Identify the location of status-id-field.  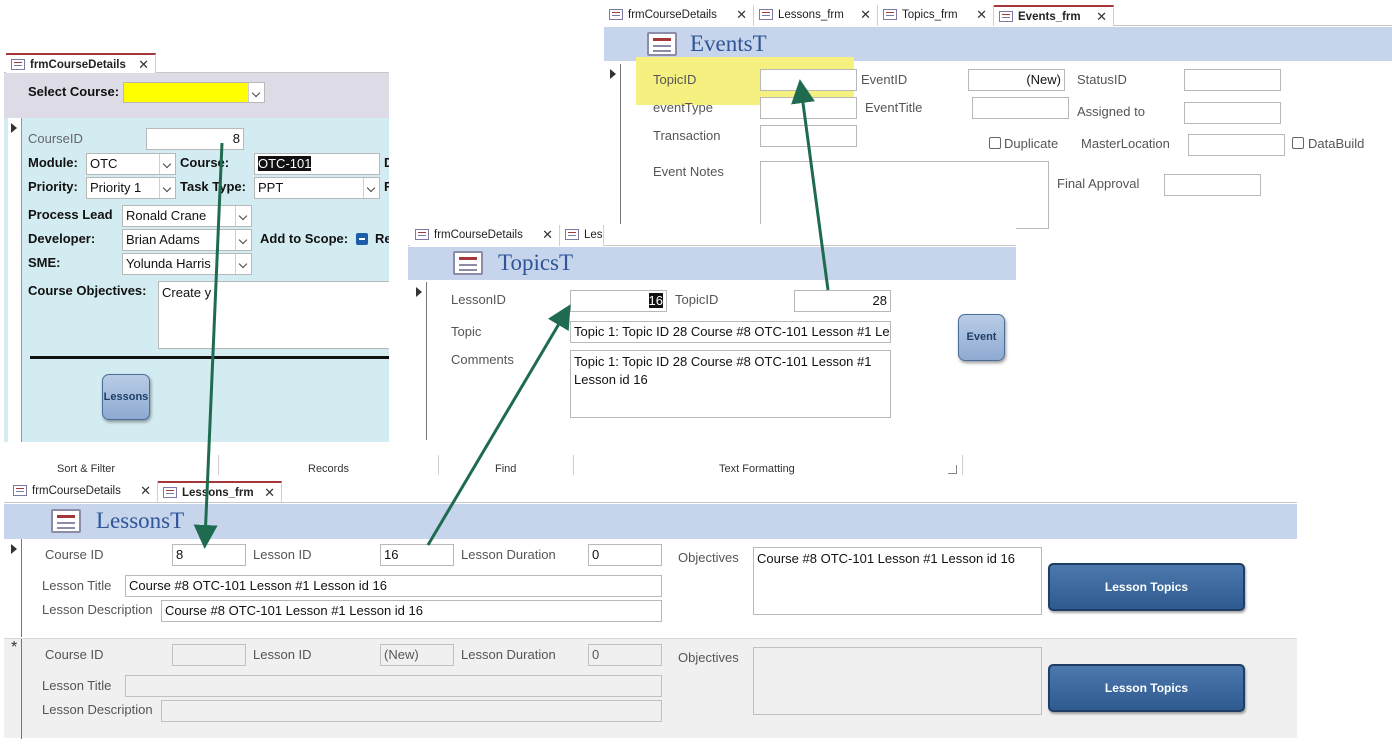
(1232, 80).